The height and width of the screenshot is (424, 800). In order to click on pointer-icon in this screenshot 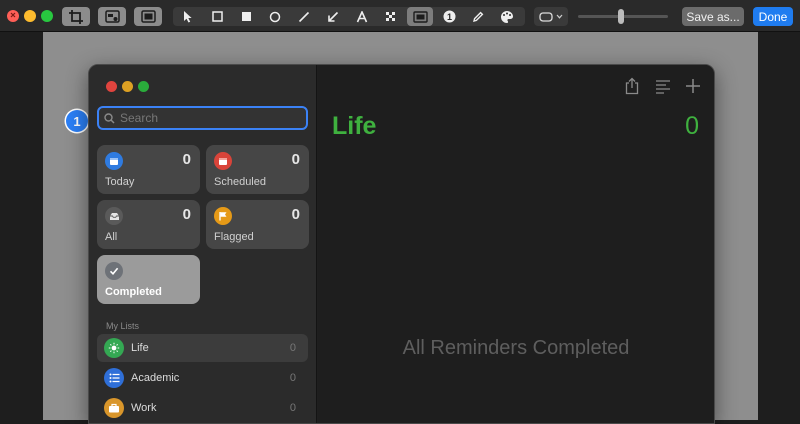, I will do `click(188, 17)`.